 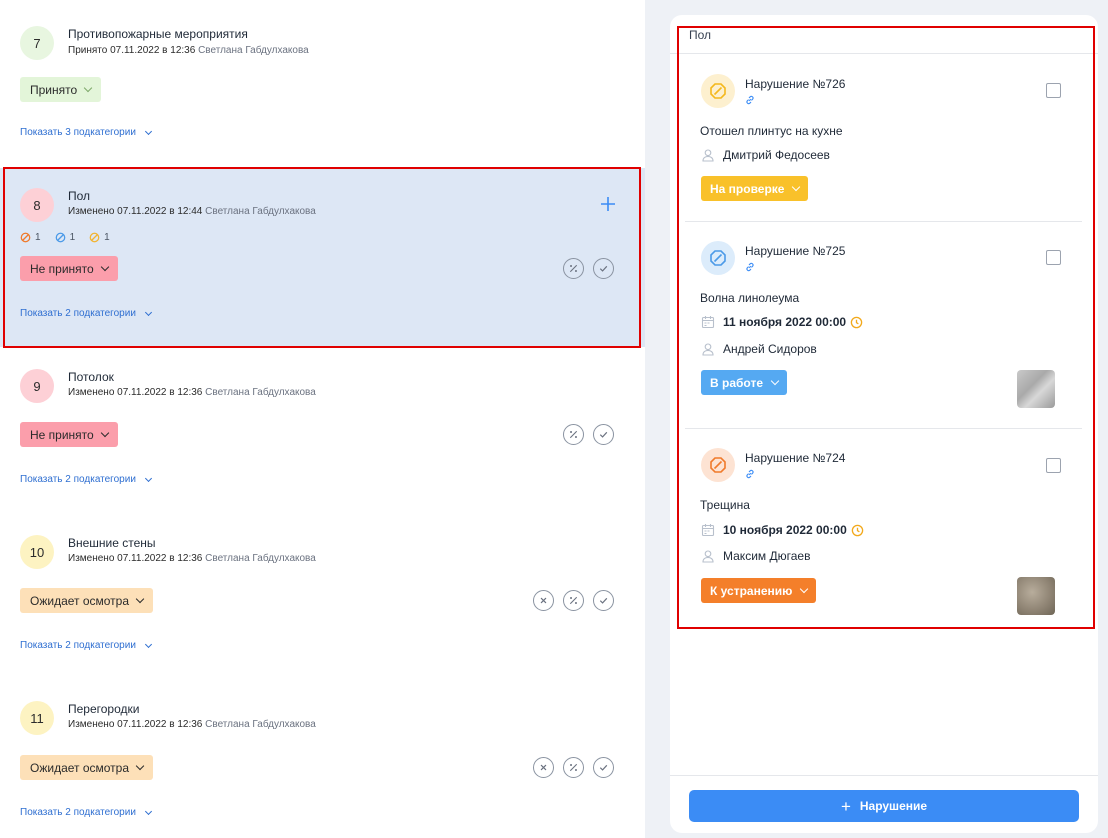 What do you see at coordinates (79, 196) in the screenshot?
I see `category-title: Пол` at bounding box center [79, 196].